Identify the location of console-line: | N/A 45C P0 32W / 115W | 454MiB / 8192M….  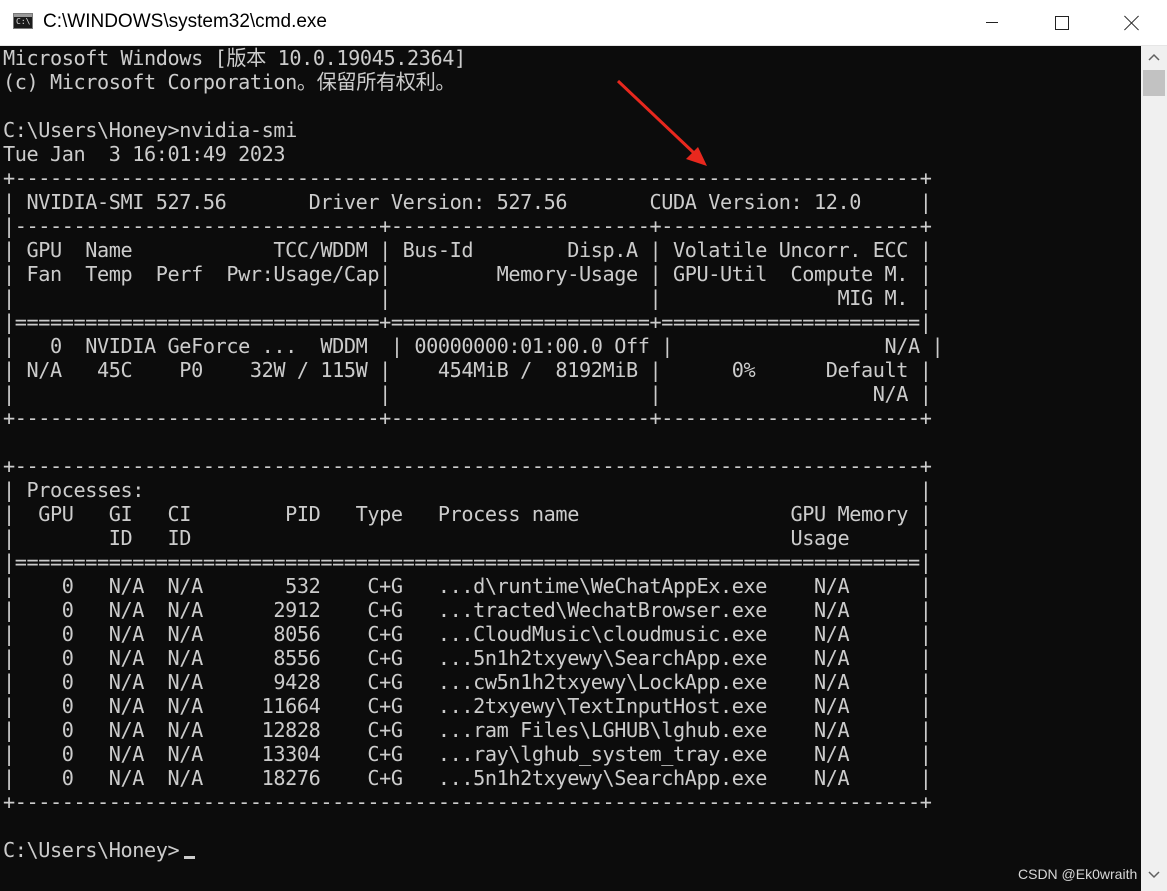
(467, 370).